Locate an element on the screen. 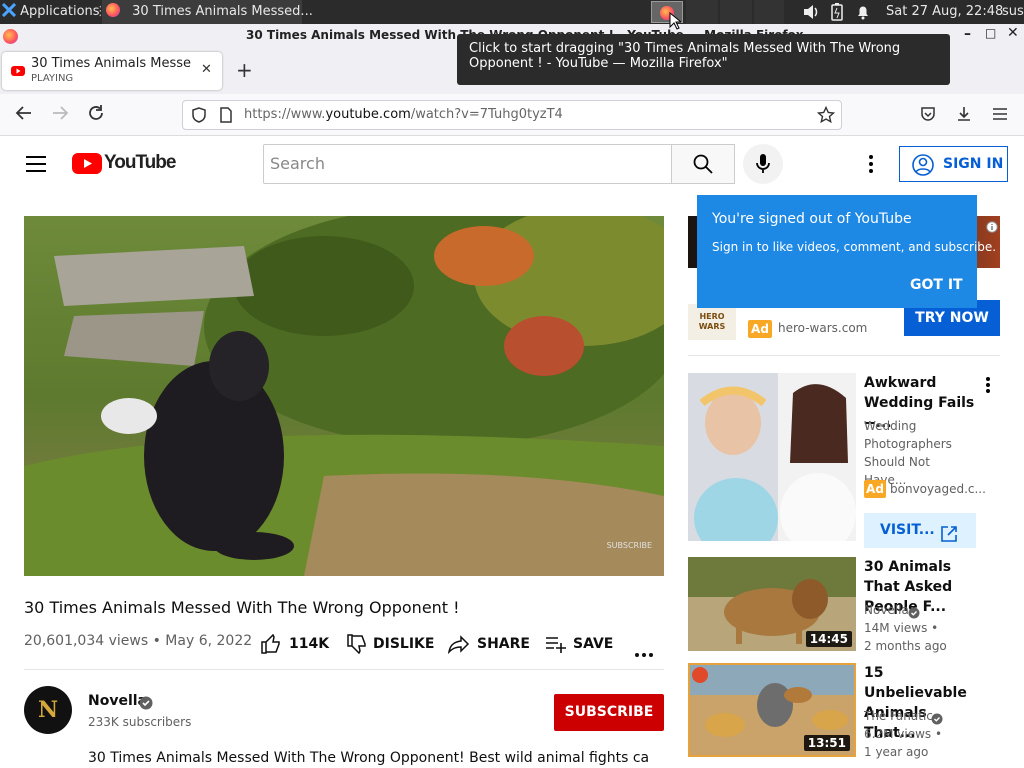 The image size is (1024, 768). page-info-icon is located at coordinates (226, 117).